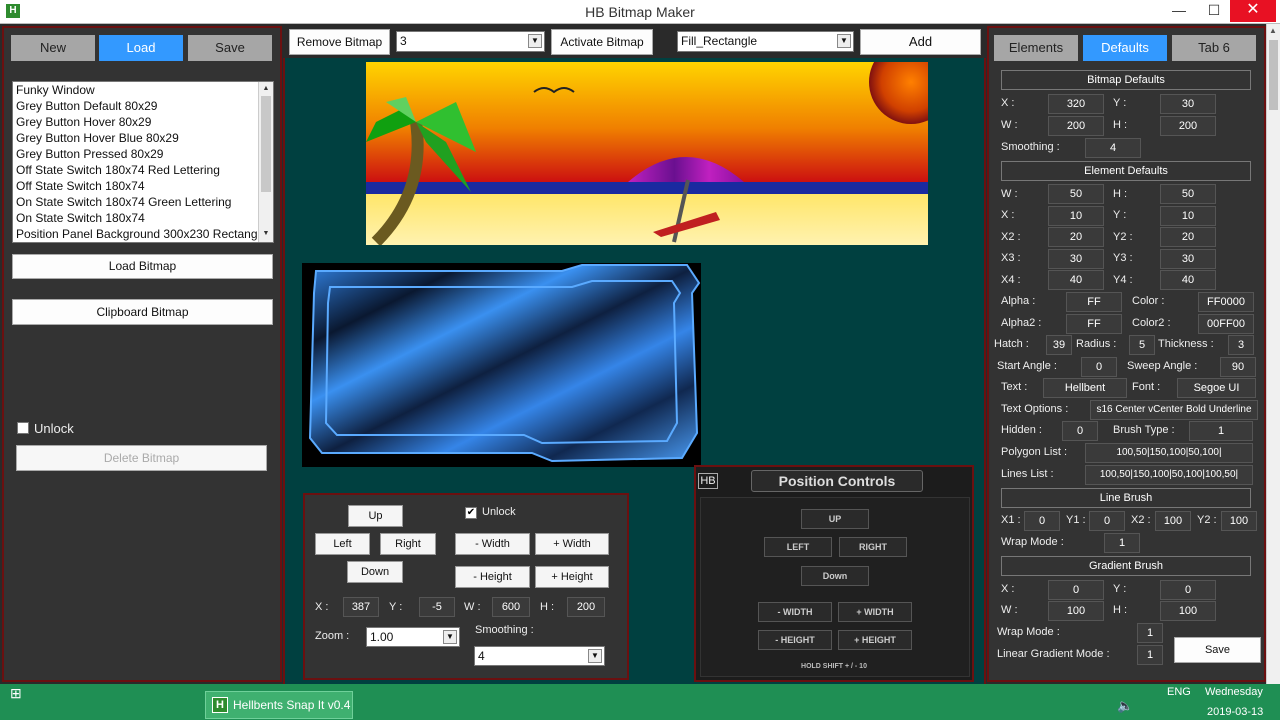  I want to click on minus-height-button: - Height, so click(492, 577).